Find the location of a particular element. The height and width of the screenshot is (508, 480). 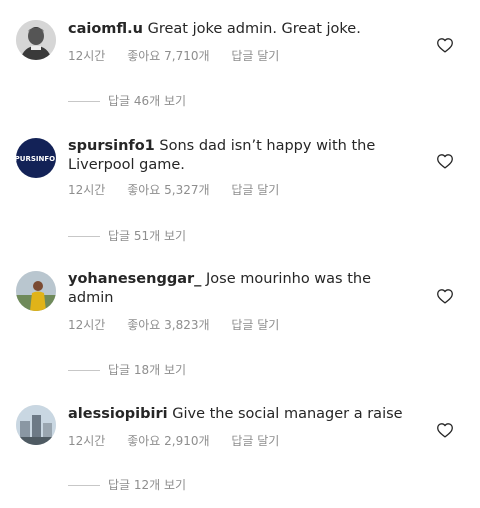

avatar: SPURSINFO 1 is located at coordinates (36, 158).